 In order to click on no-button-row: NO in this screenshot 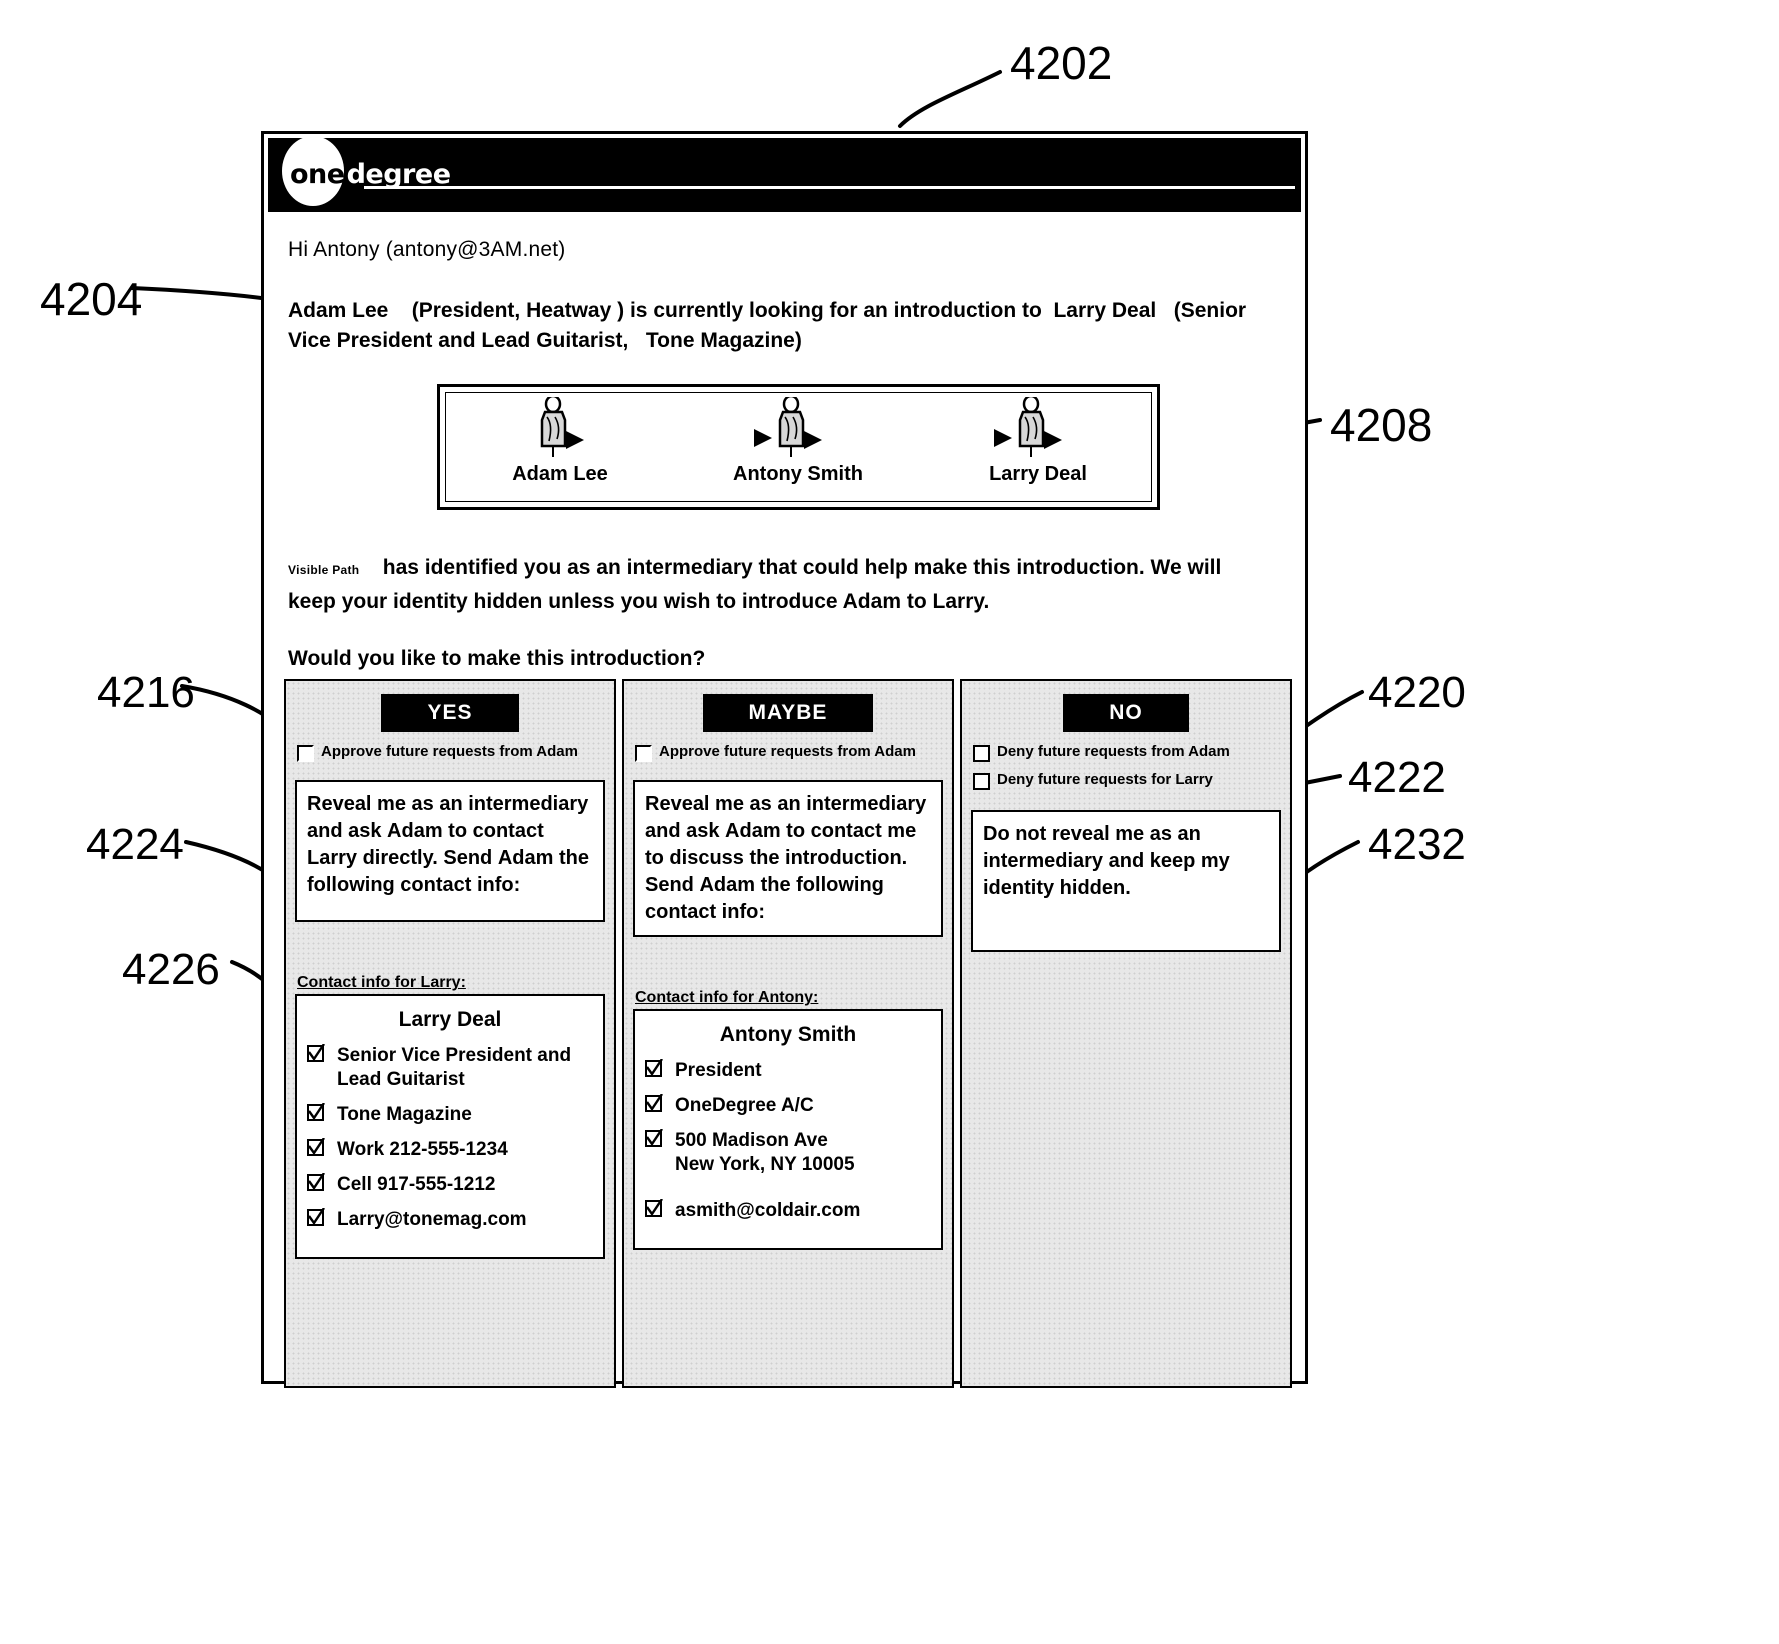, I will do `click(1126, 713)`.